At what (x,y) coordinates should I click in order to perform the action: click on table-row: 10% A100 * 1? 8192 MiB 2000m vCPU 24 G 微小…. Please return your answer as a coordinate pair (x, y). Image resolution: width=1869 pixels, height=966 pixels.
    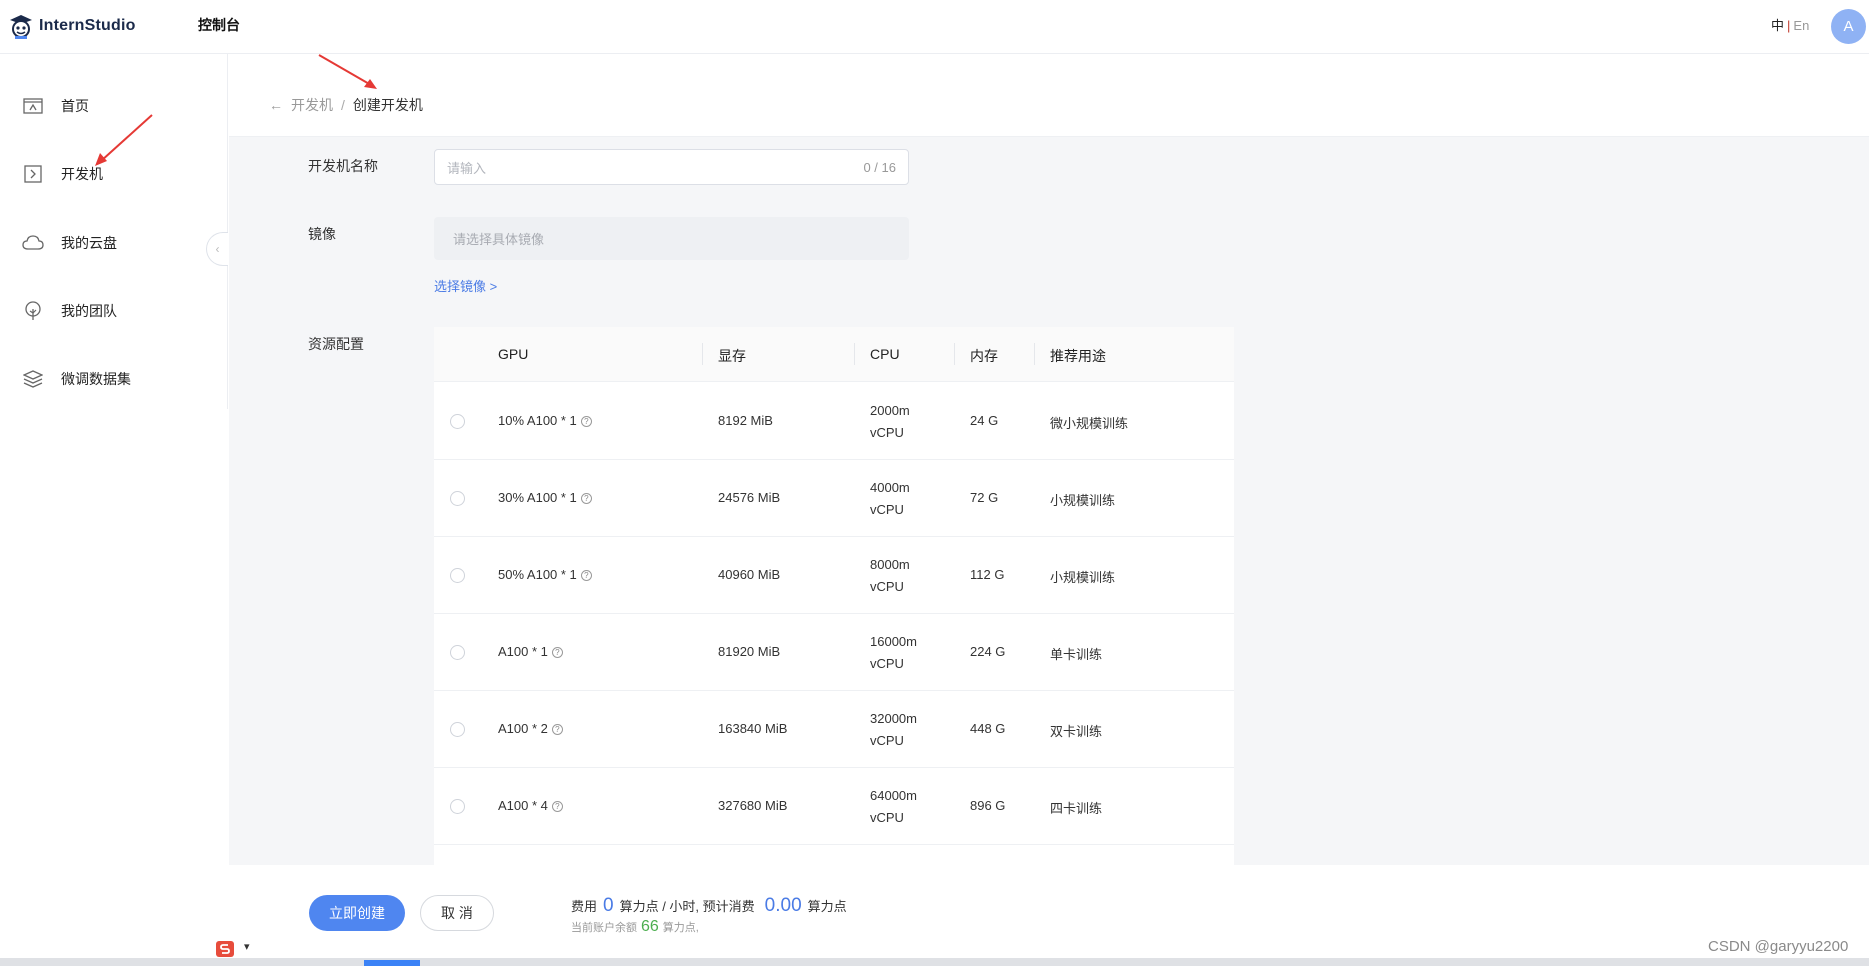
    Looking at the image, I should click on (834, 421).